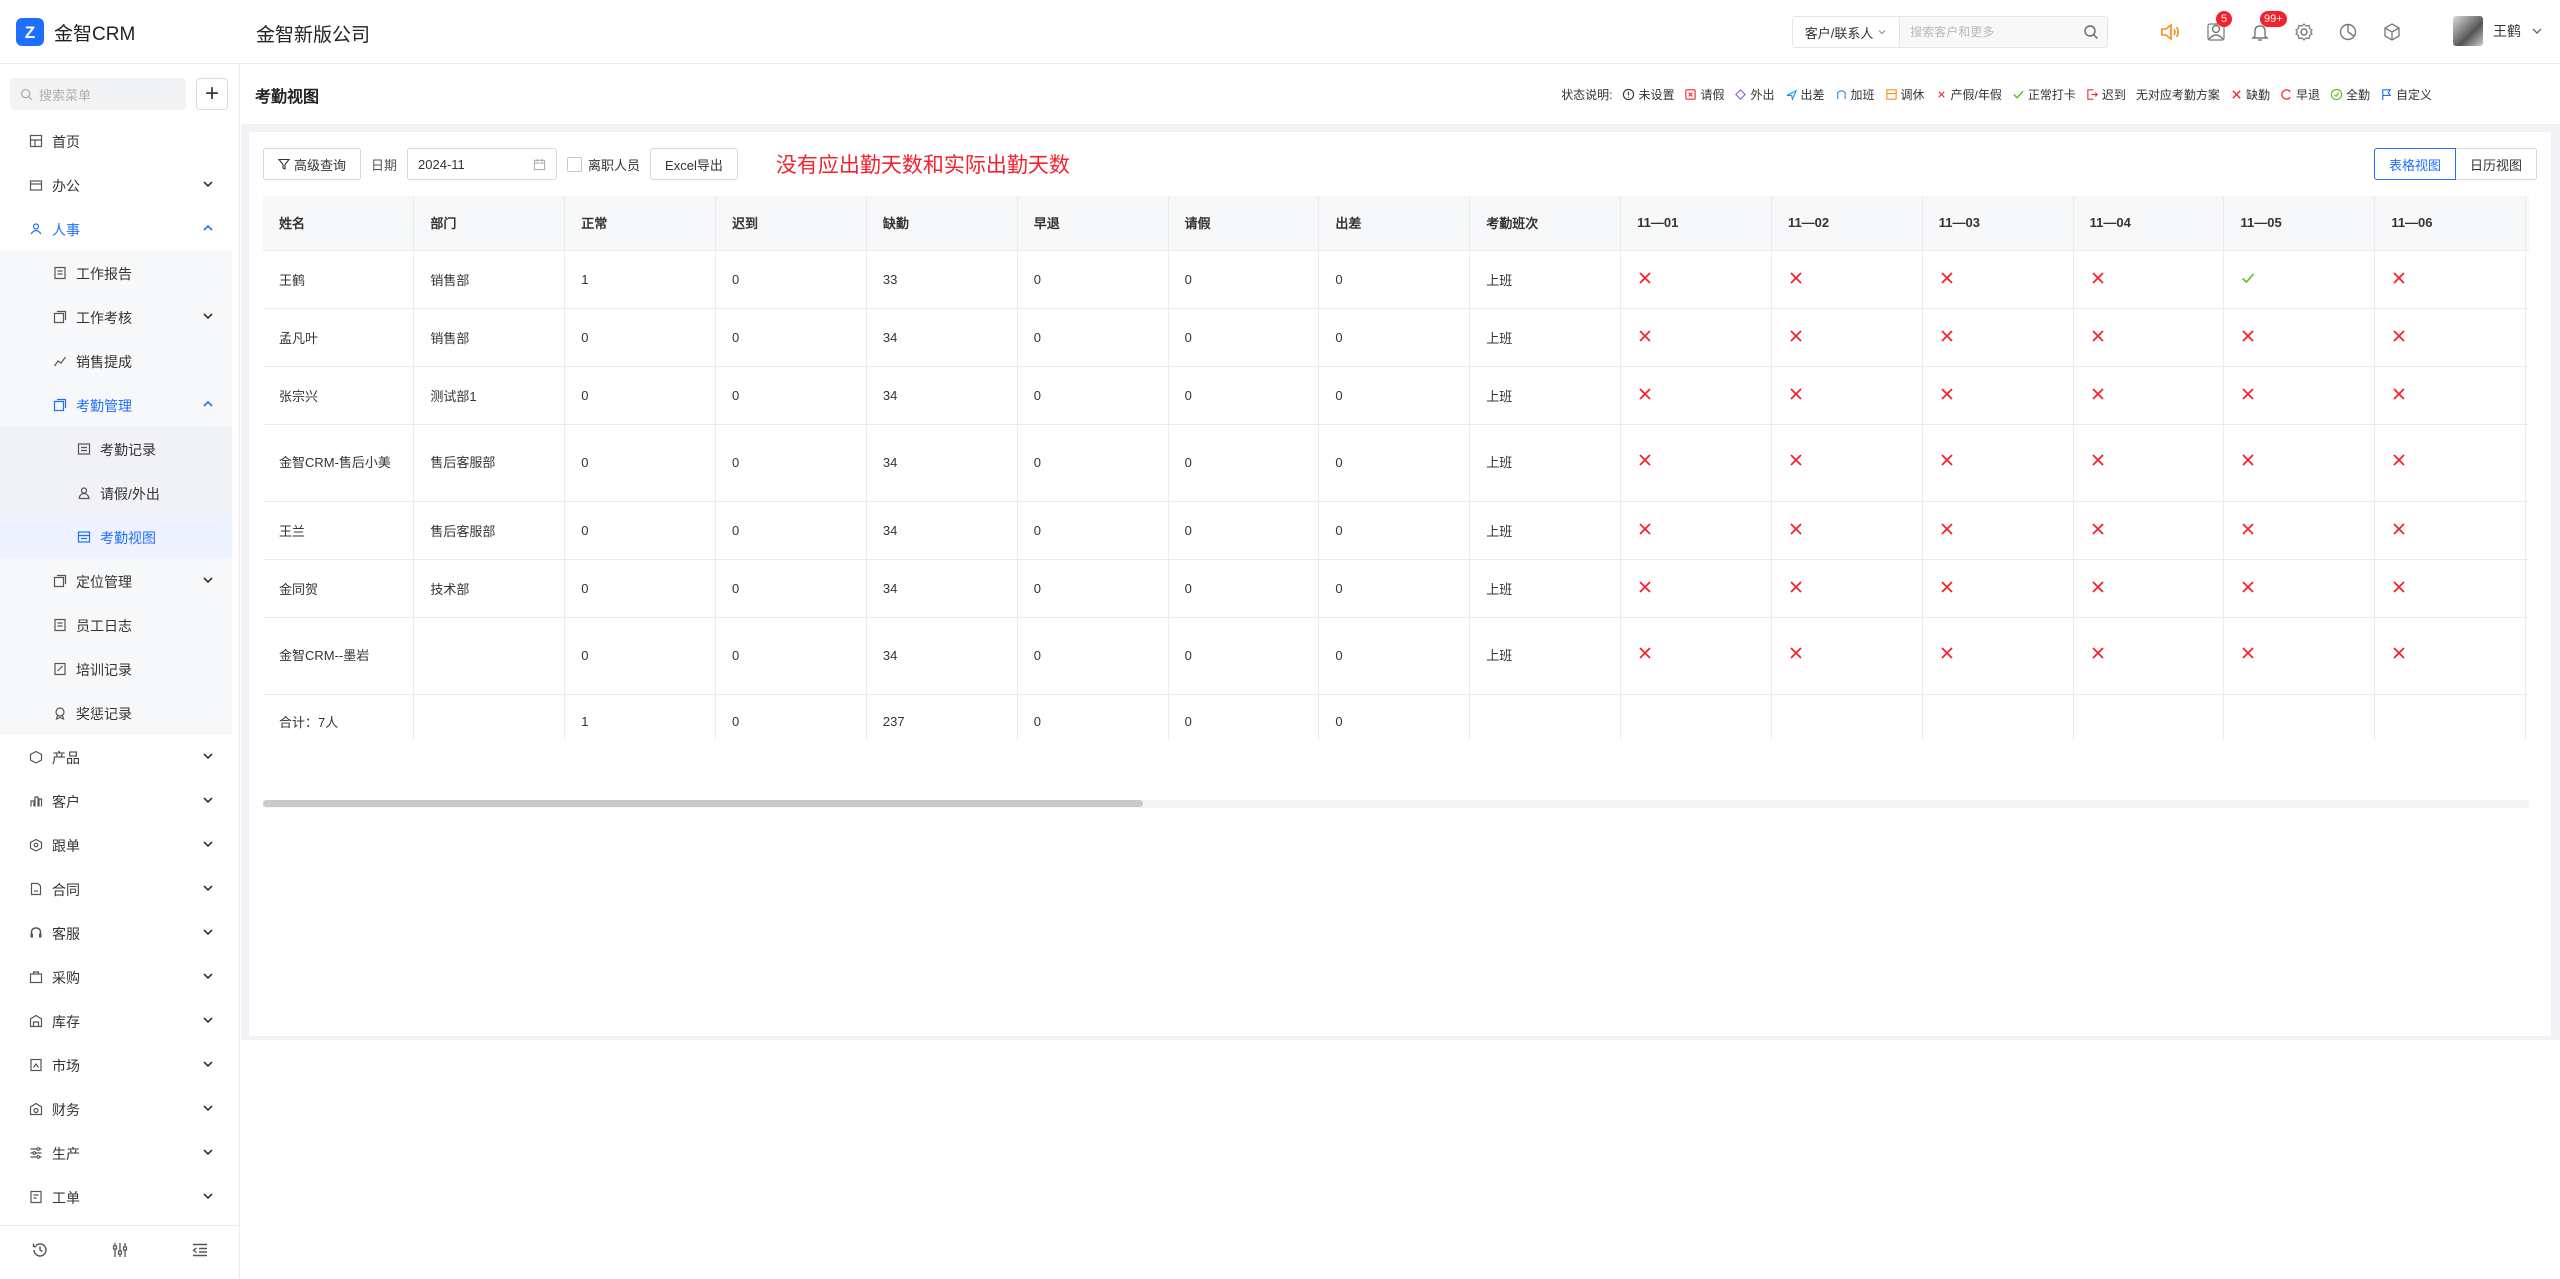 The height and width of the screenshot is (1279, 2560). What do you see at coordinates (791, 717) in the screenshot?
I see `summary-cell: 0` at bounding box center [791, 717].